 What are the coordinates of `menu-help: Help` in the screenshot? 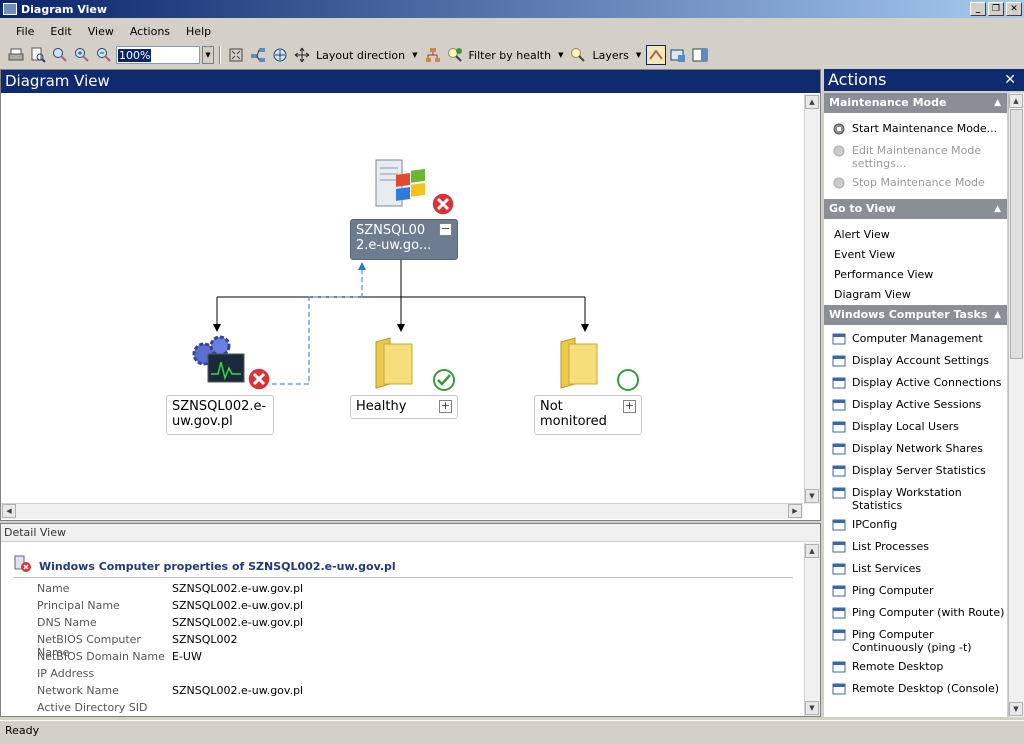 It's located at (198, 31).